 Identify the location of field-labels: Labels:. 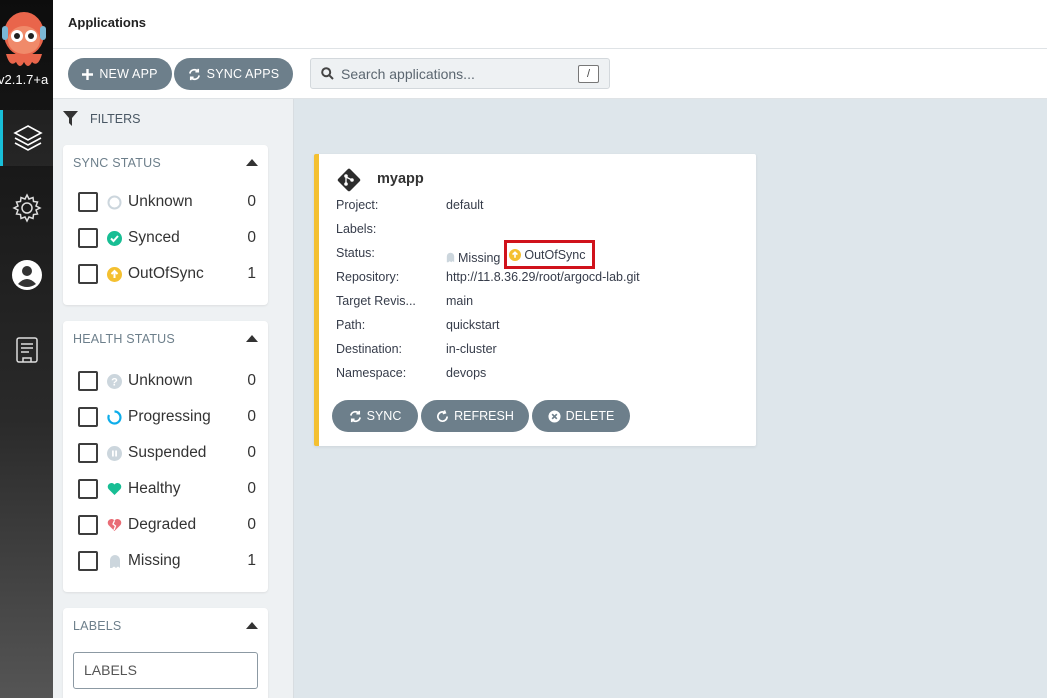
(541, 231).